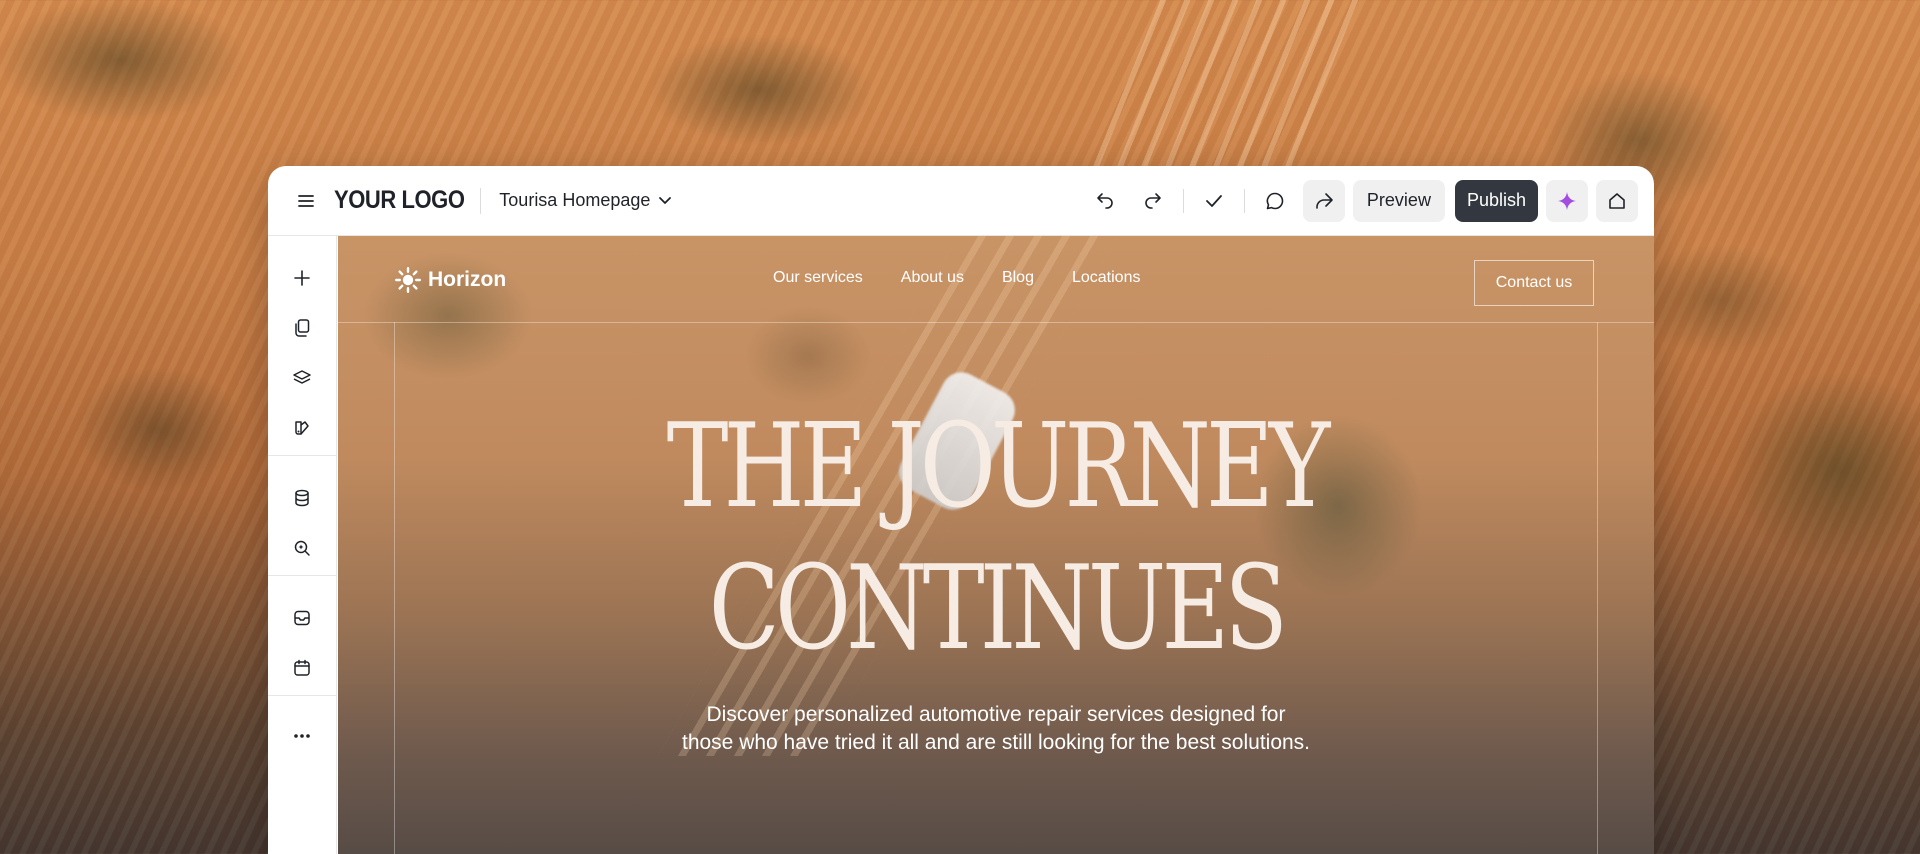 Image resolution: width=1920 pixels, height=854 pixels. I want to click on hero-title-line-1: THE JOURNEY, so click(998, 466).